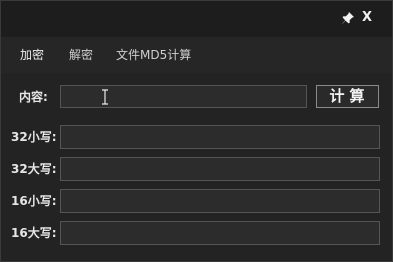 This screenshot has height=262, width=393. Describe the element at coordinates (34, 137) in the screenshot. I see `md5-32-lower-label: 32小写:` at that location.